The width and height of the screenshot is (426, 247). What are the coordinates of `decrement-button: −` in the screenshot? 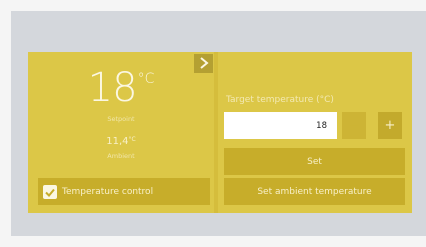 It's located at (354, 125).